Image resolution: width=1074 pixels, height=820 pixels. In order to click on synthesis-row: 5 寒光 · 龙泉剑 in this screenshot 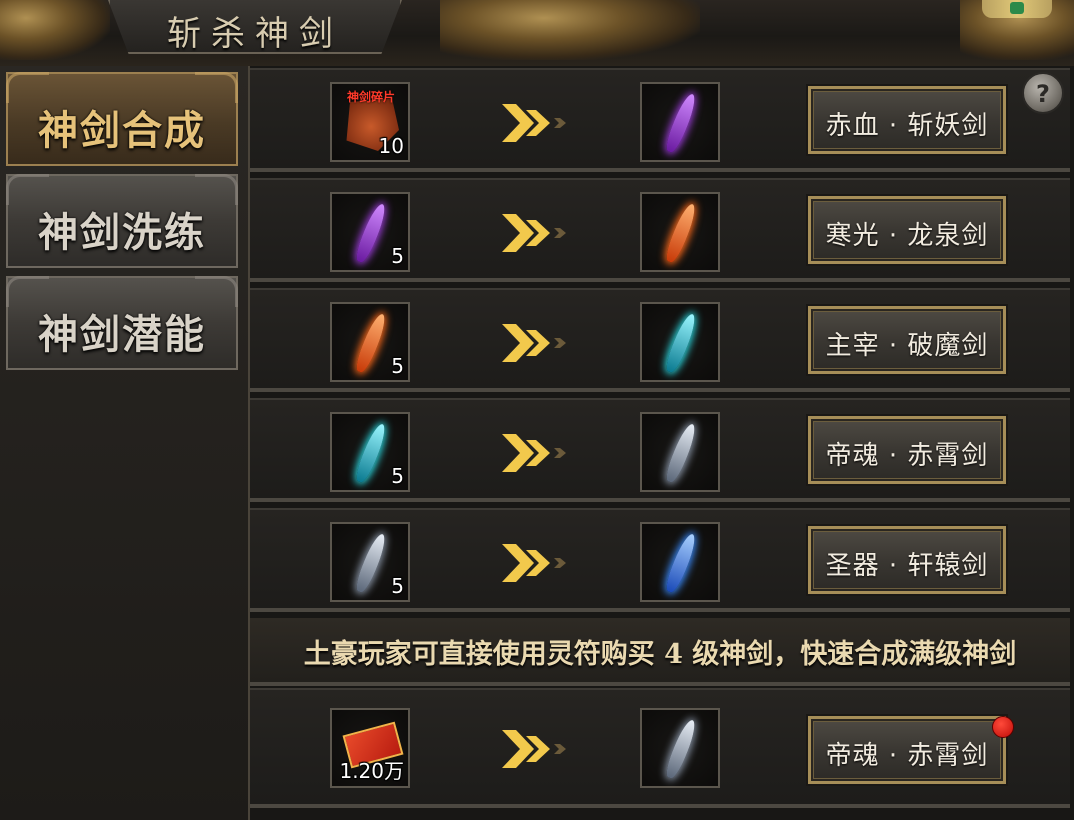, I will do `click(660, 230)`.